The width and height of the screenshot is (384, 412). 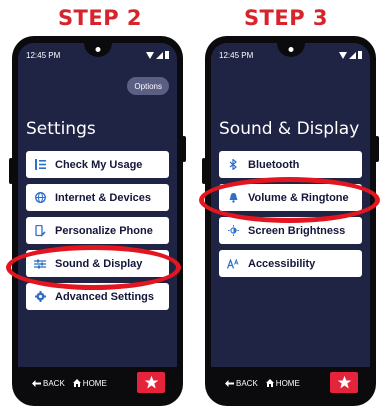 I want to click on phone-brush-icon, so click(x=40, y=231).